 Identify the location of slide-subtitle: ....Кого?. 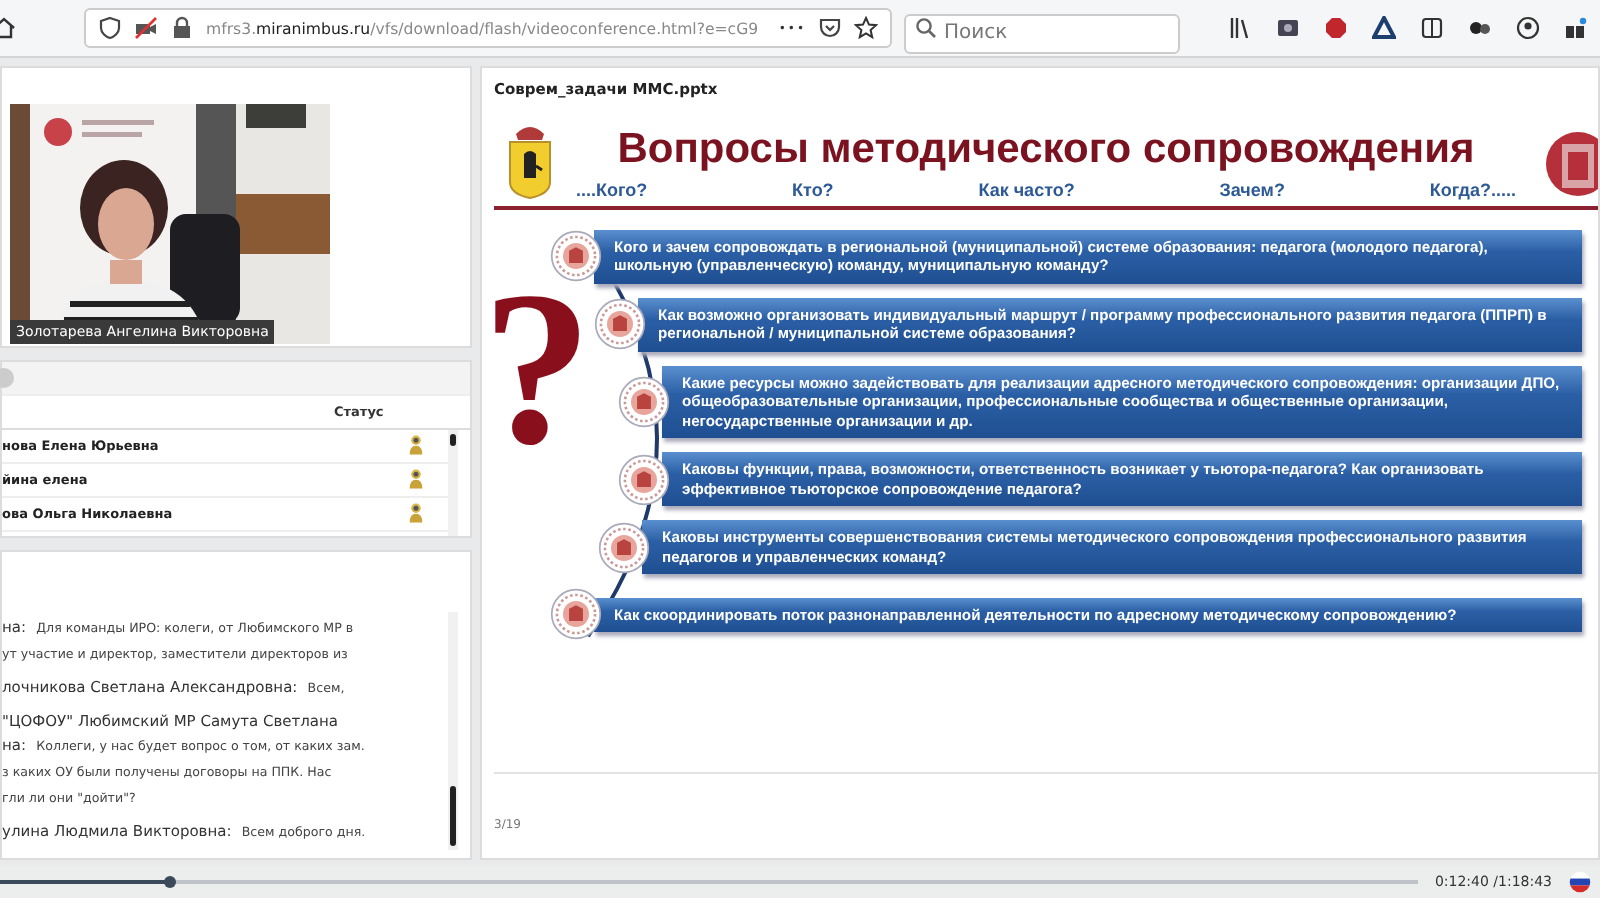
(612, 189).